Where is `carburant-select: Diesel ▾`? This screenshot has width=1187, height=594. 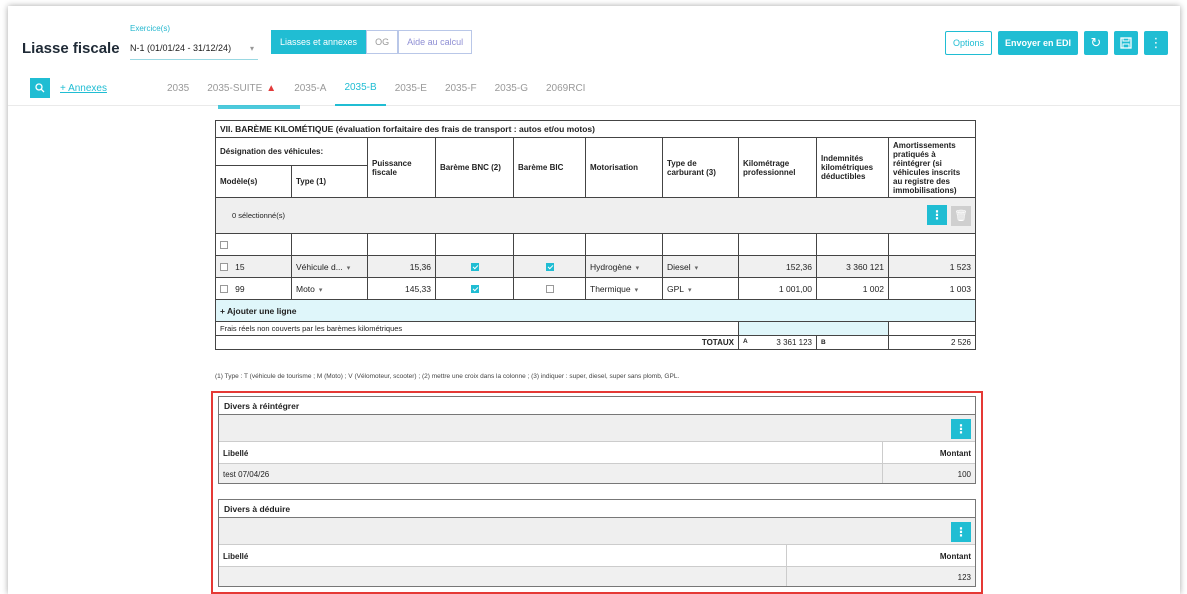 carburant-select: Diesel ▾ is located at coordinates (700, 266).